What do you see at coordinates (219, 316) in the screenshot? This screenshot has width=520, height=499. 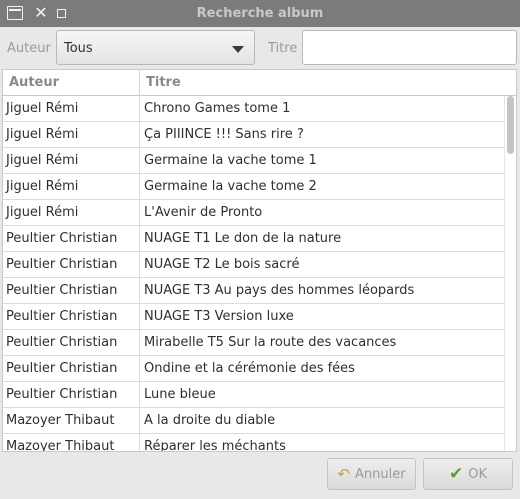 I see `cell-titre: NUAGE T3 Version luxe` at bounding box center [219, 316].